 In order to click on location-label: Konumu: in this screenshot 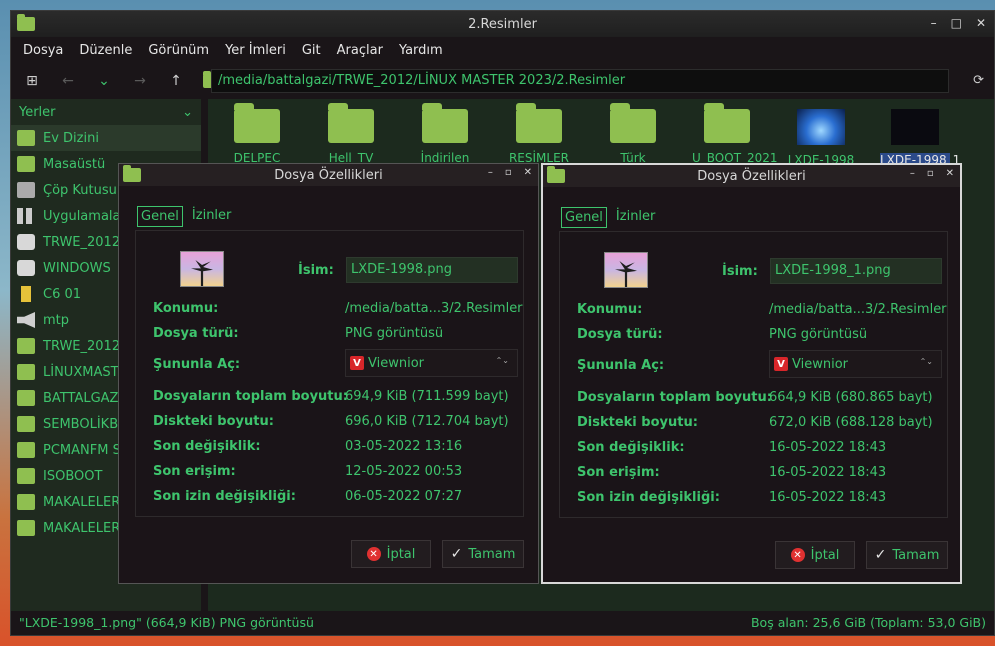, I will do `click(186, 308)`.